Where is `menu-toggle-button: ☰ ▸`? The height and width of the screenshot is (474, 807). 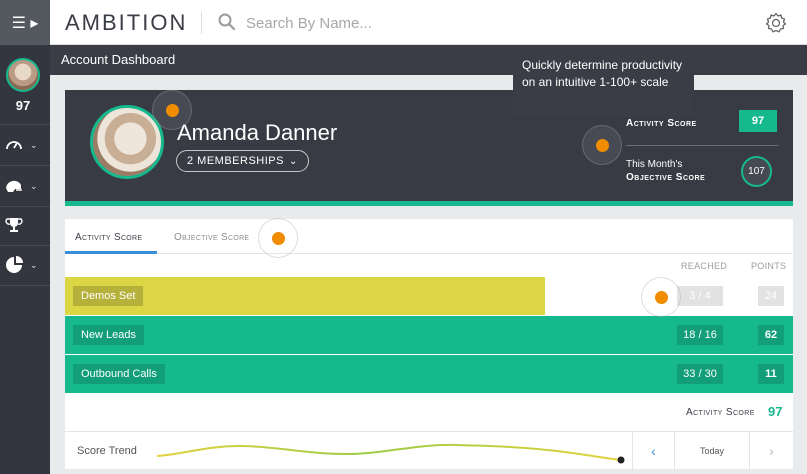 menu-toggle-button: ☰ ▸ is located at coordinates (25, 22).